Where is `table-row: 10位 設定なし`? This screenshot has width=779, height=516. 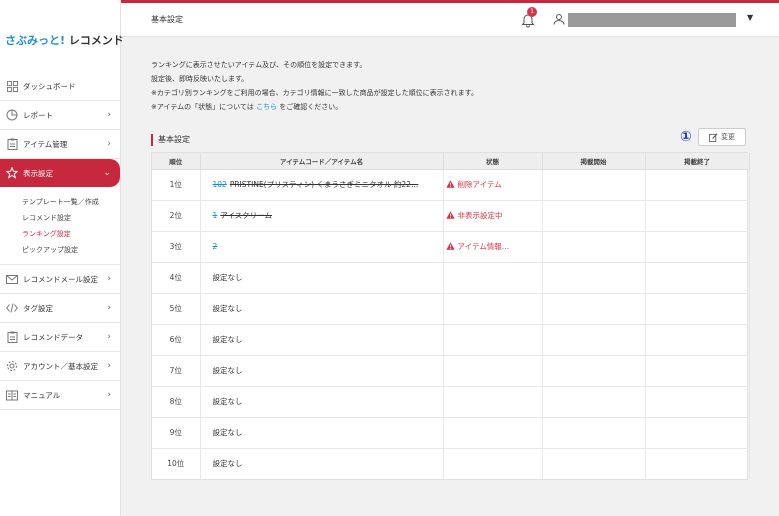
table-row: 10位 設定なし is located at coordinates (451, 463).